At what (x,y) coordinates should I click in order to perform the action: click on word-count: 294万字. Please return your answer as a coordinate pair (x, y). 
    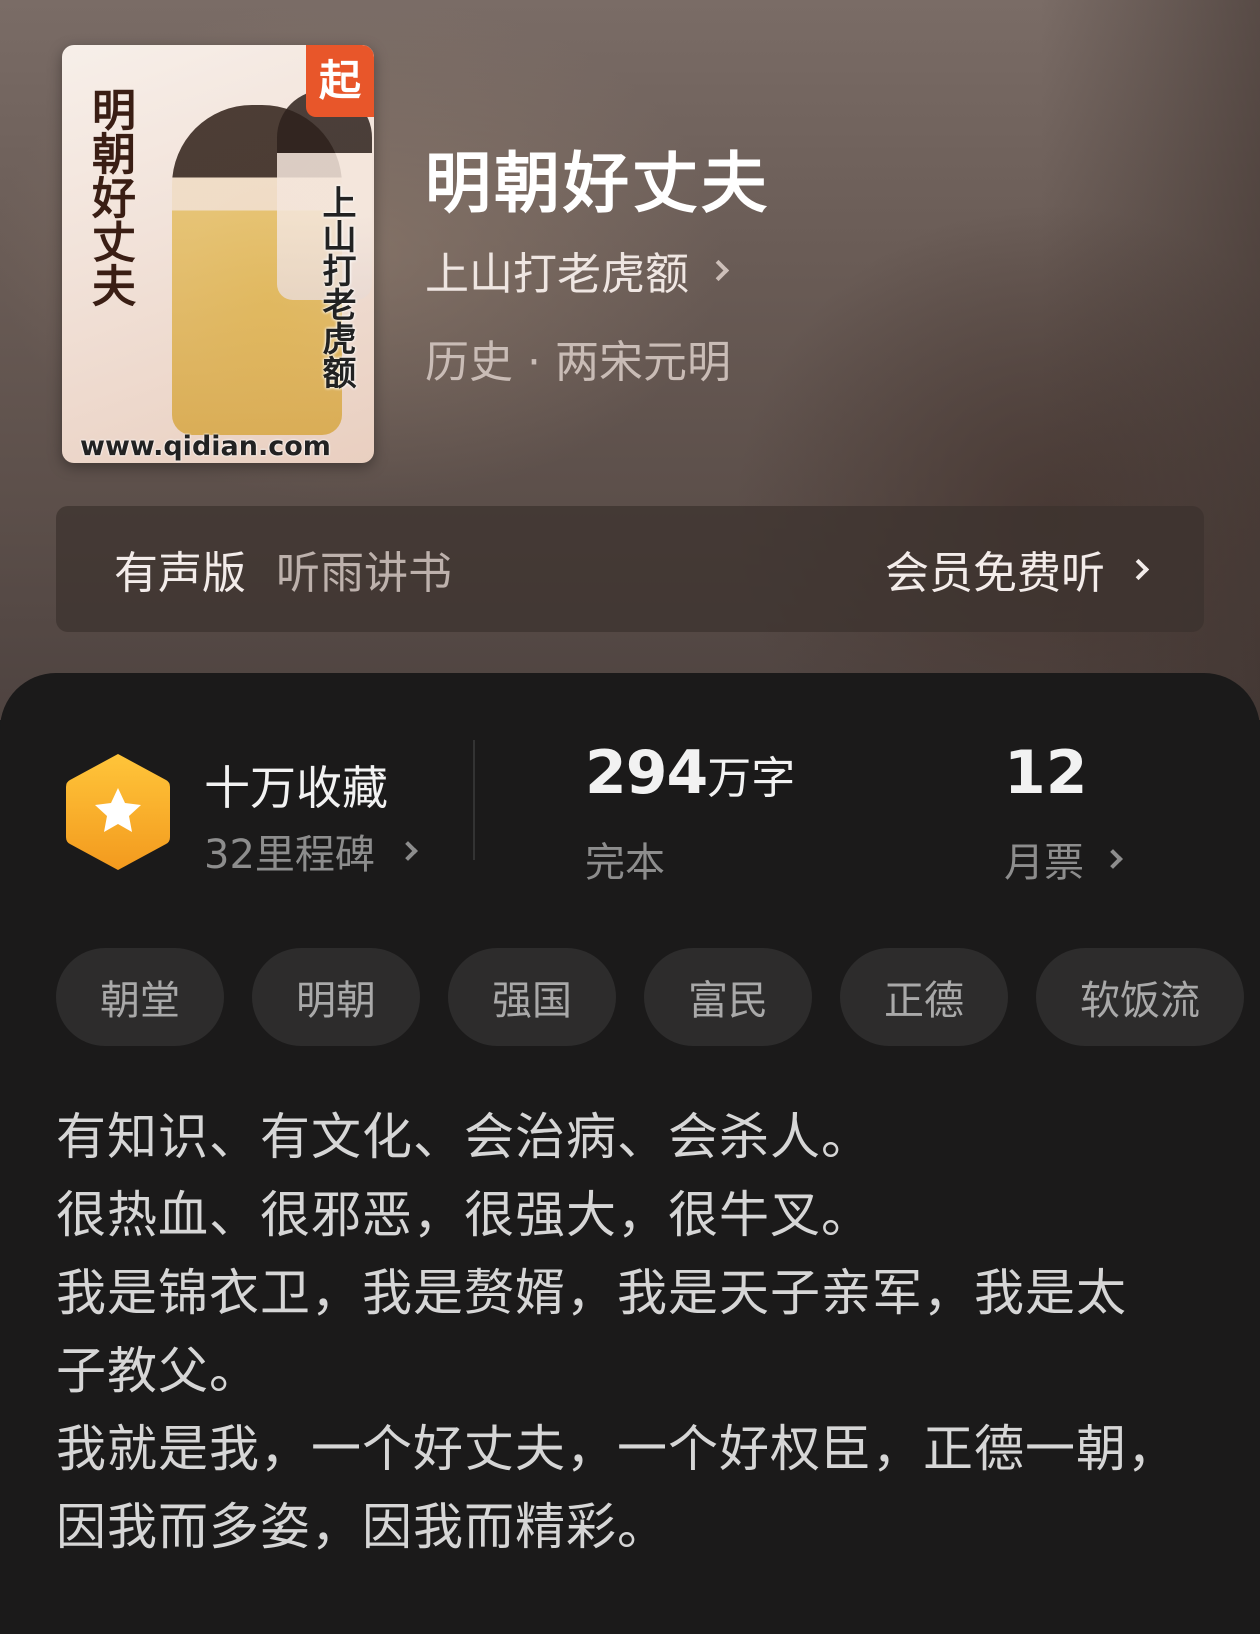
    Looking at the image, I should click on (690, 773).